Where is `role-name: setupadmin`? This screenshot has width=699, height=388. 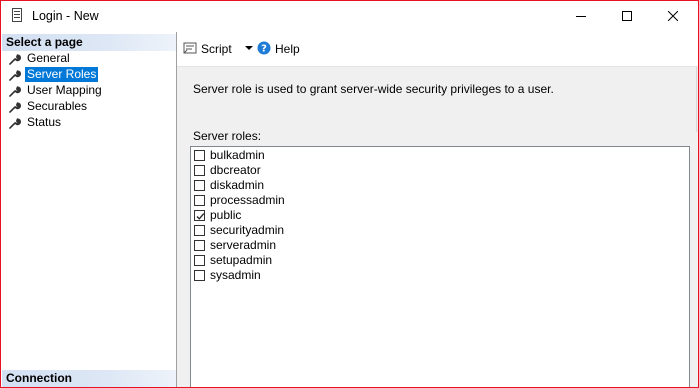
role-name: setupadmin is located at coordinates (241, 260).